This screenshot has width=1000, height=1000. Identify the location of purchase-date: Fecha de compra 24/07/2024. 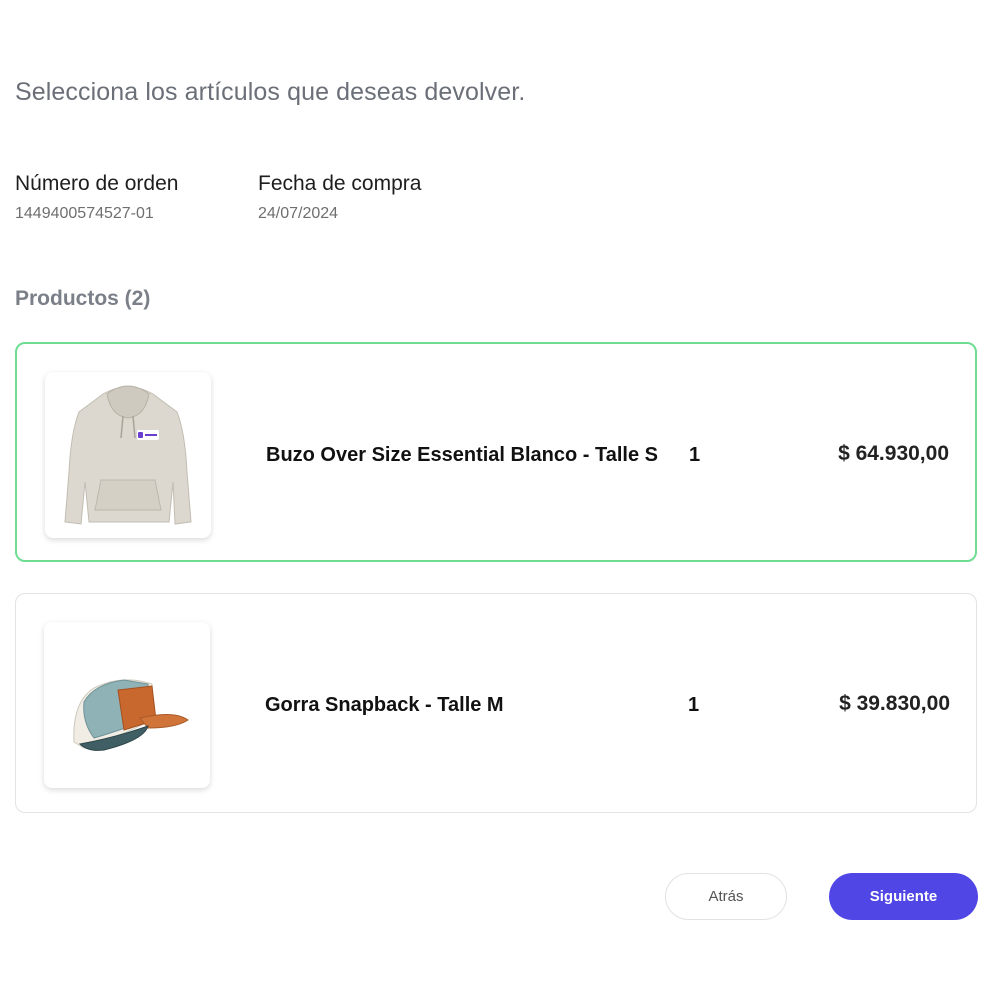
(339, 197).